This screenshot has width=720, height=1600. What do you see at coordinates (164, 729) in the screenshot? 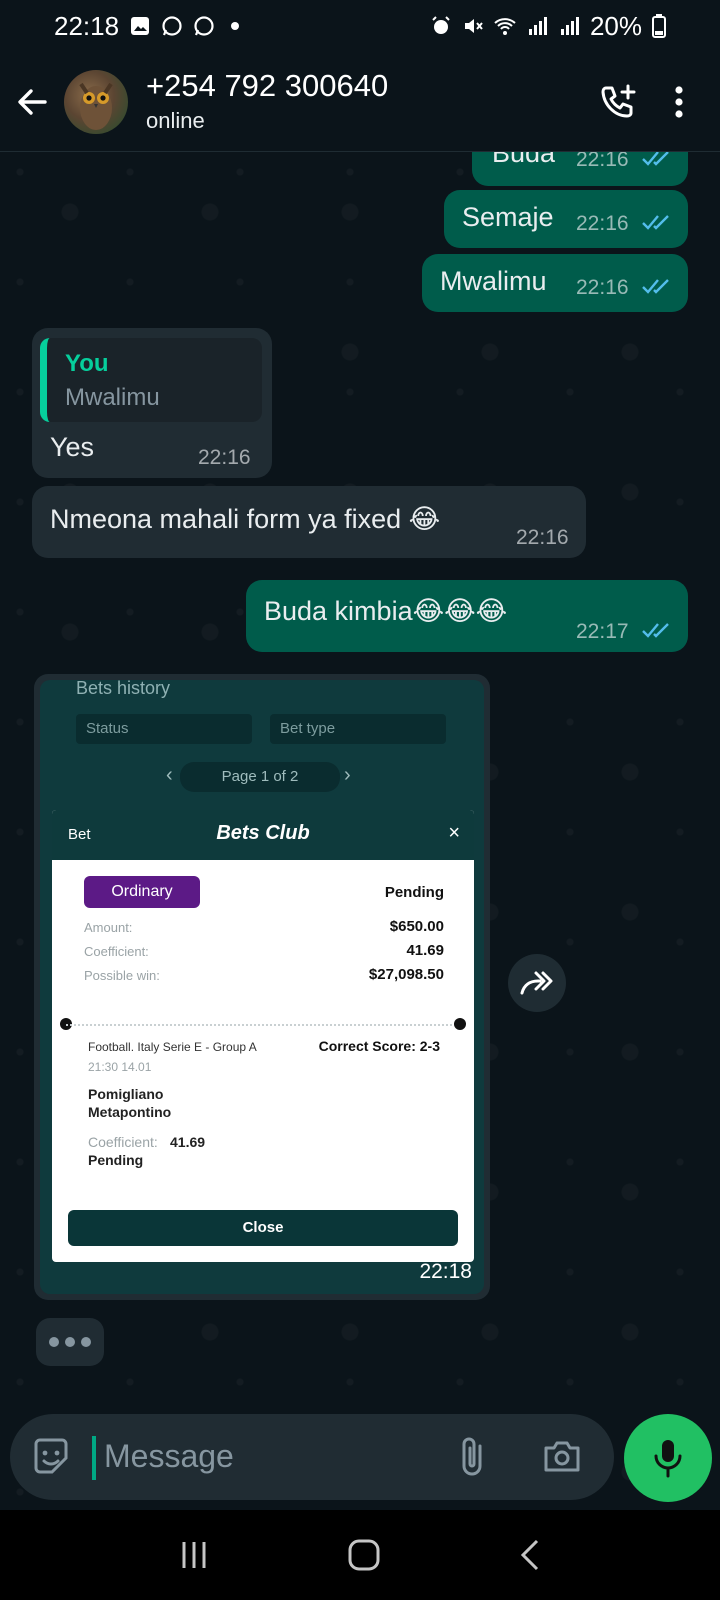
I see `status-filter: Status` at bounding box center [164, 729].